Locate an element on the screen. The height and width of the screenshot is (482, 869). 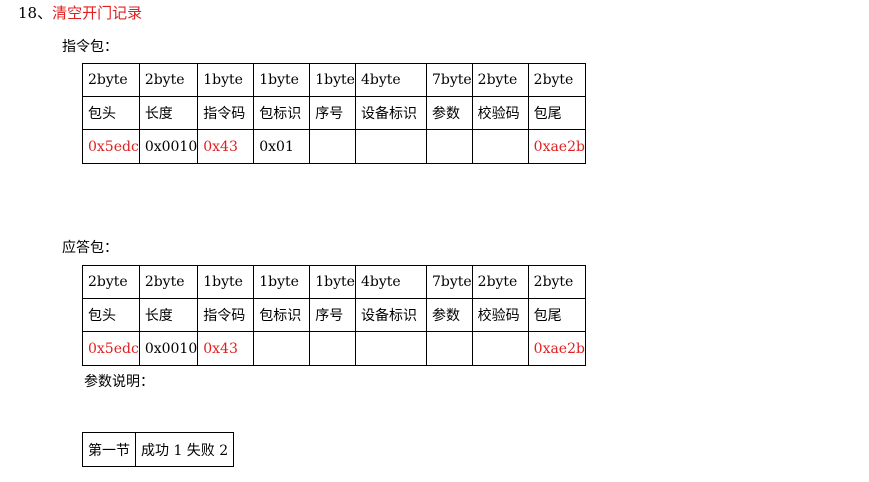
command-packet-label: 指令包： is located at coordinates (90, 47).